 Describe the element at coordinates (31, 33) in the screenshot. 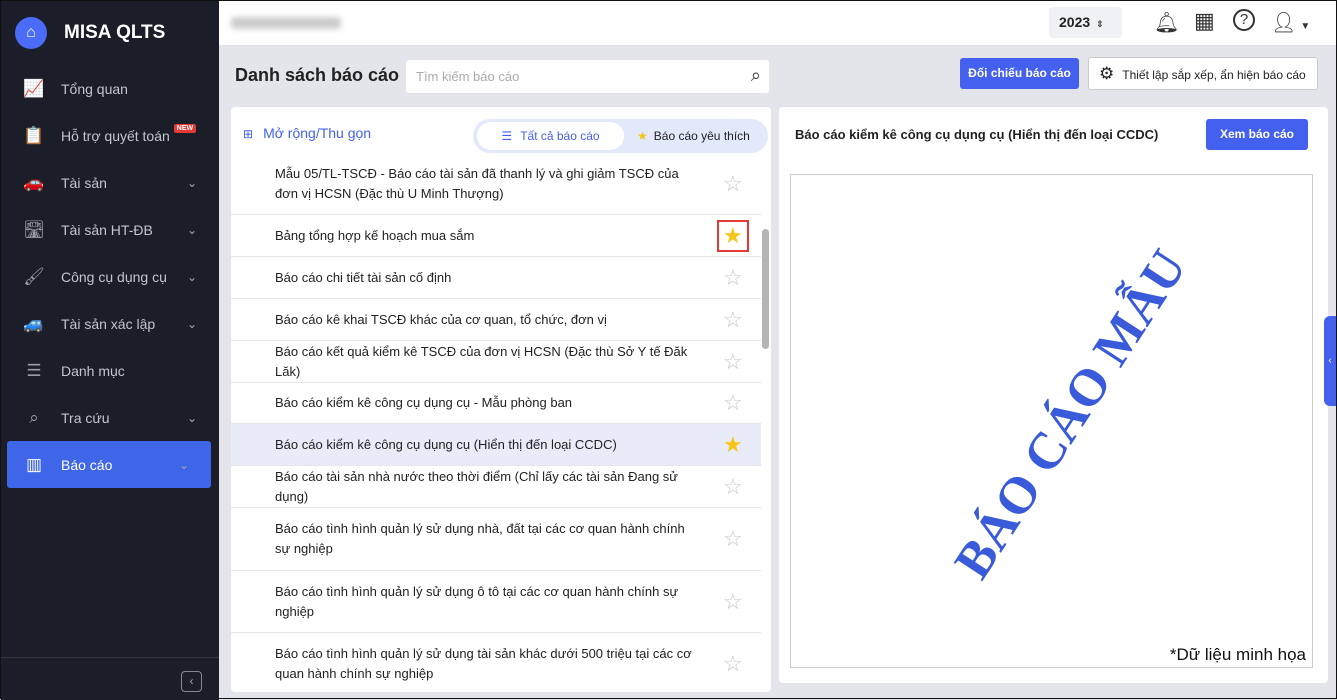

I see `house-icon: ⌂` at that location.